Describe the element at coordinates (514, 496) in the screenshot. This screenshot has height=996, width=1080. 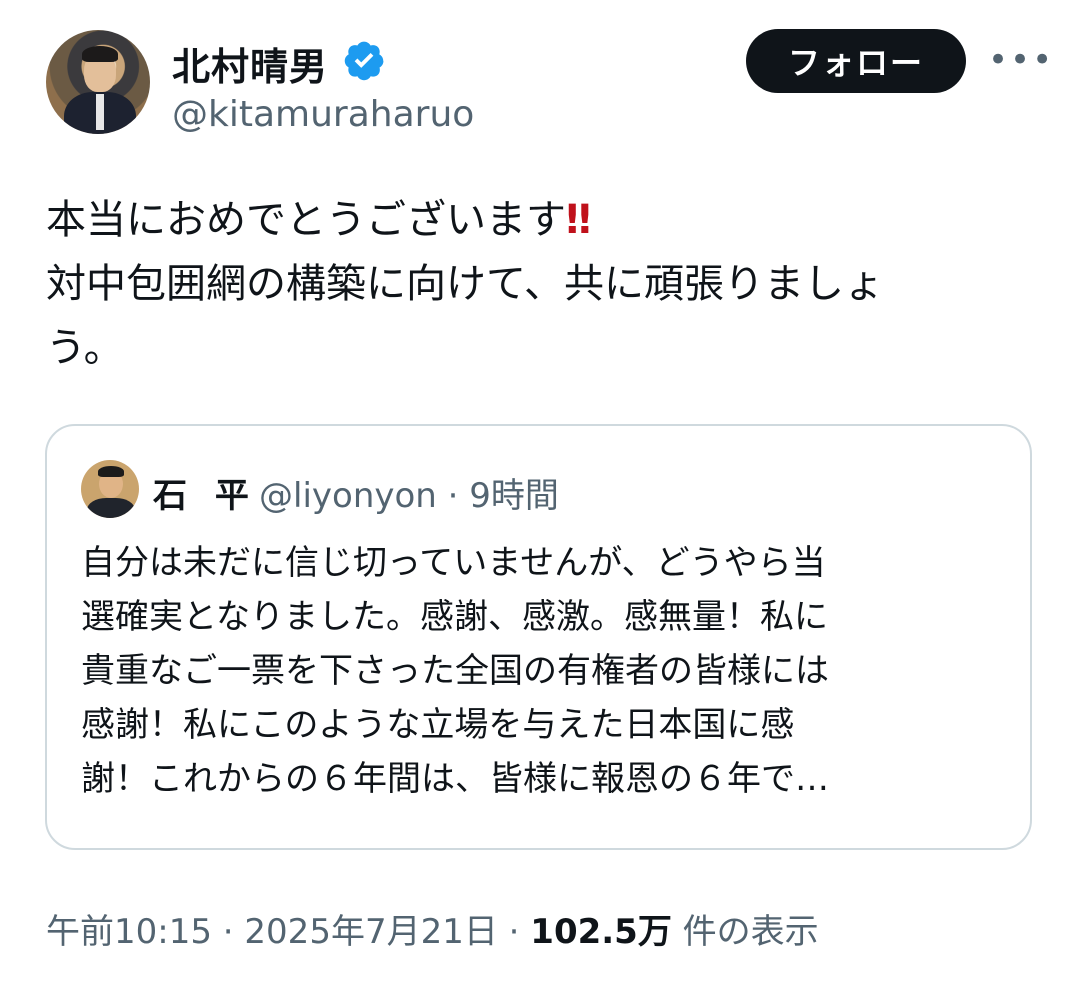
I see `quoted-time: 9時間` at that location.